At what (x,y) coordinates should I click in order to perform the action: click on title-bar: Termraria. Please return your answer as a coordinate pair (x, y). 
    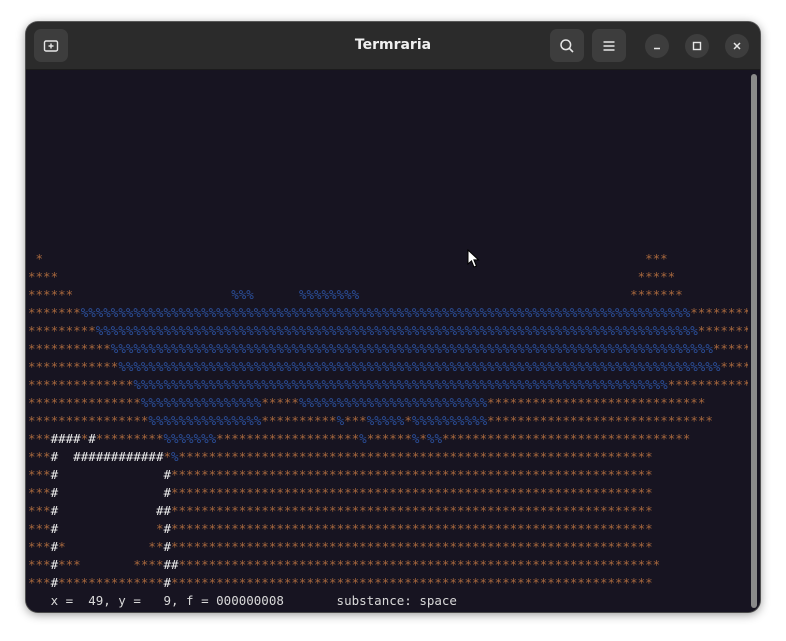
    Looking at the image, I should click on (393, 46).